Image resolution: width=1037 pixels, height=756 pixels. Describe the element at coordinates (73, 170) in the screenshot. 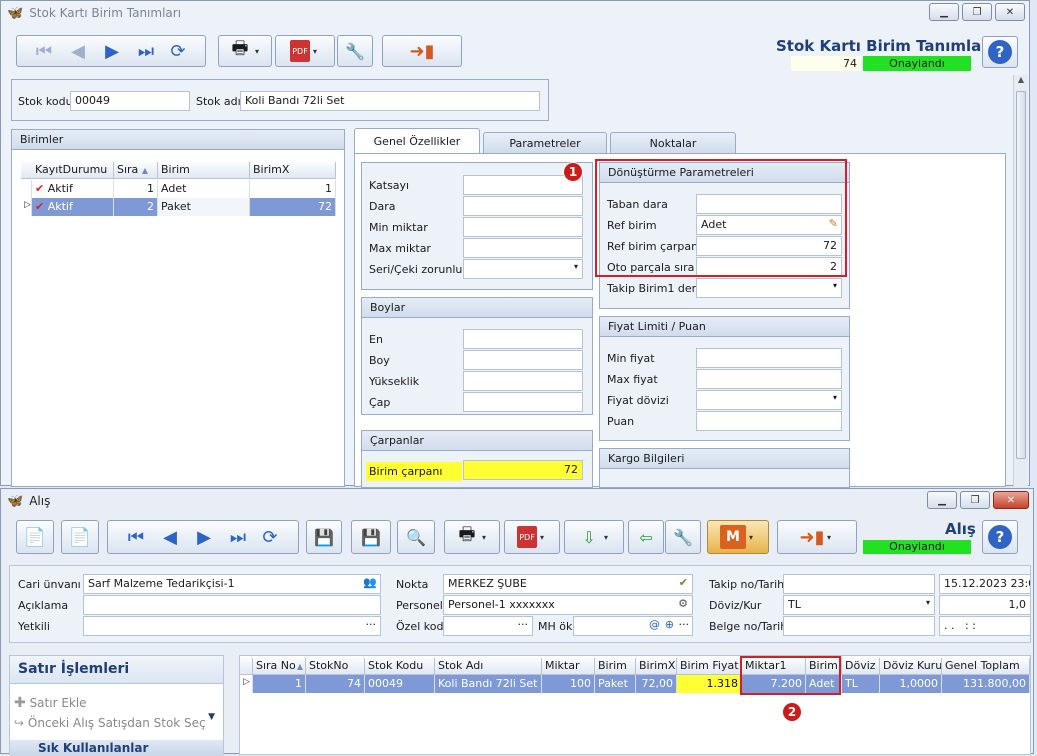

I see `grid-header-kayitdurumu: KayıtDurumu` at that location.